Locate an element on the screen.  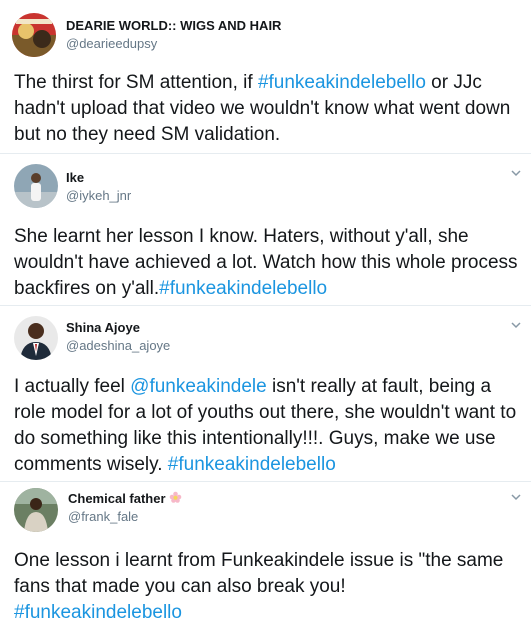
display-name-text: Chemical father is located at coordinates (117, 498).